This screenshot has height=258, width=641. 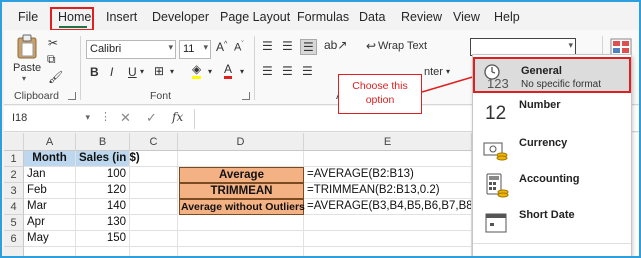 I want to click on table-cell: 100, so click(x=103, y=175).